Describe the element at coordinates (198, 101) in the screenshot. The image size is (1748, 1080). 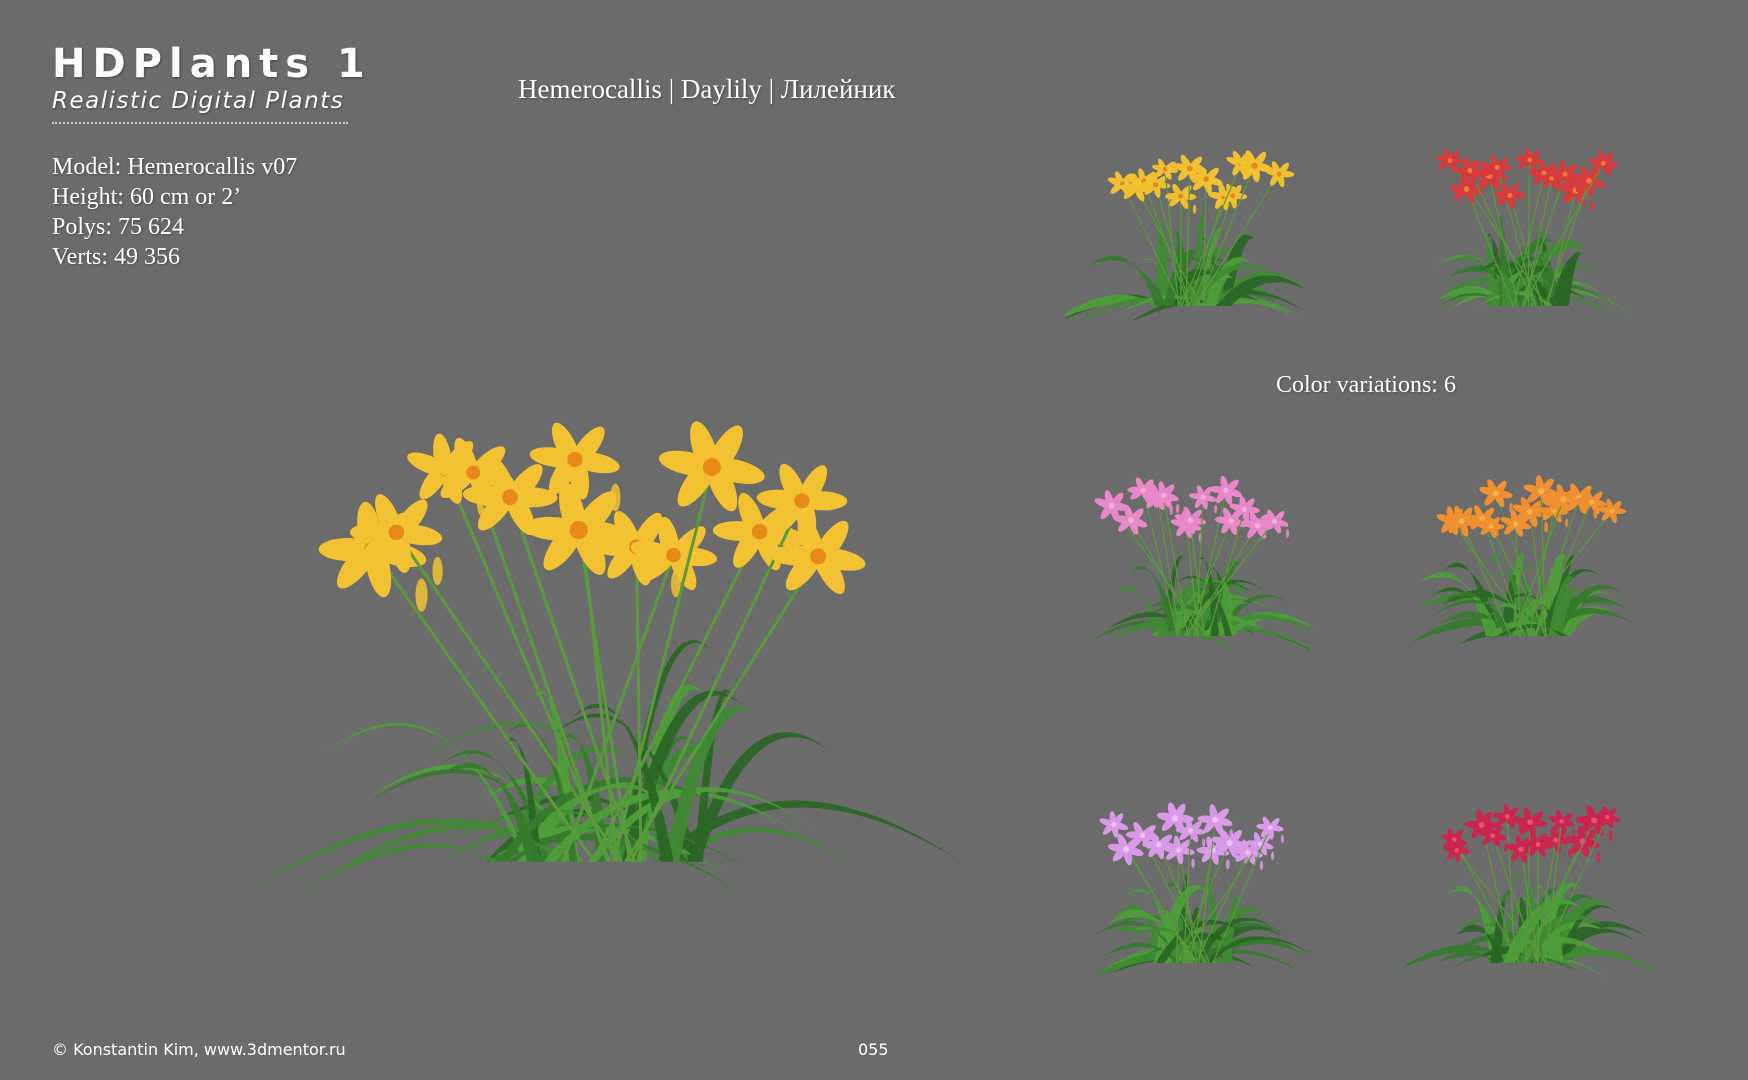
I see `brand-subtitle: Realistic Digital Plants` at that location.